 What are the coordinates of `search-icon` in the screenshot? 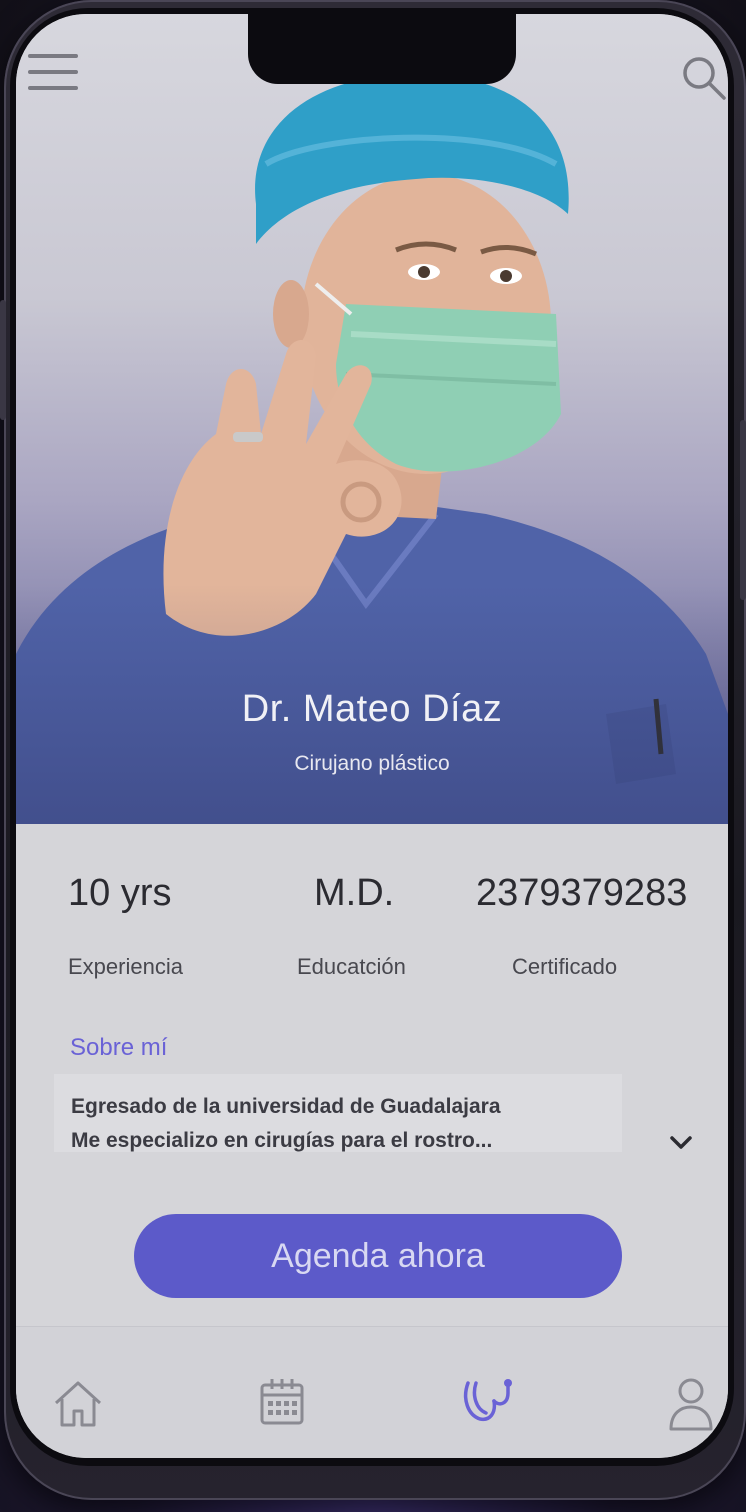 It's located at (704, 78).